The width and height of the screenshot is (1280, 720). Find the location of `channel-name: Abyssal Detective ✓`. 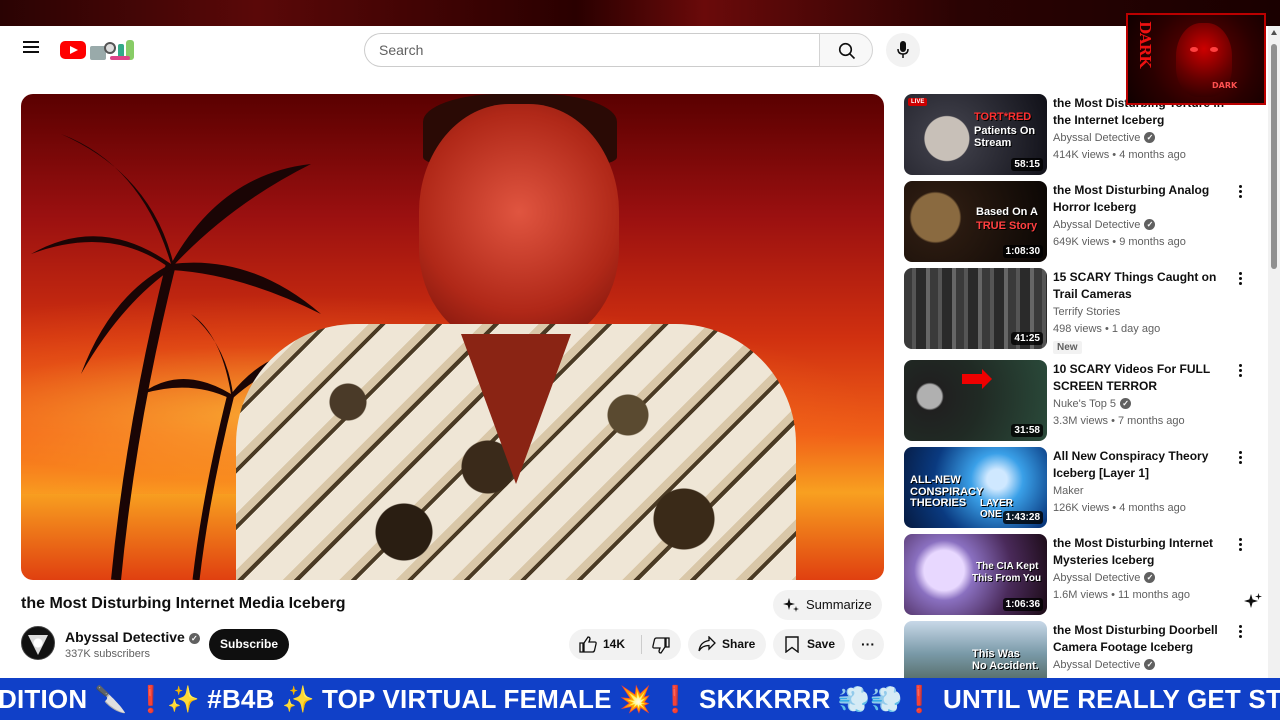

channel-name: Abyssal Detective ✓ is located at coordinates (132, 637).